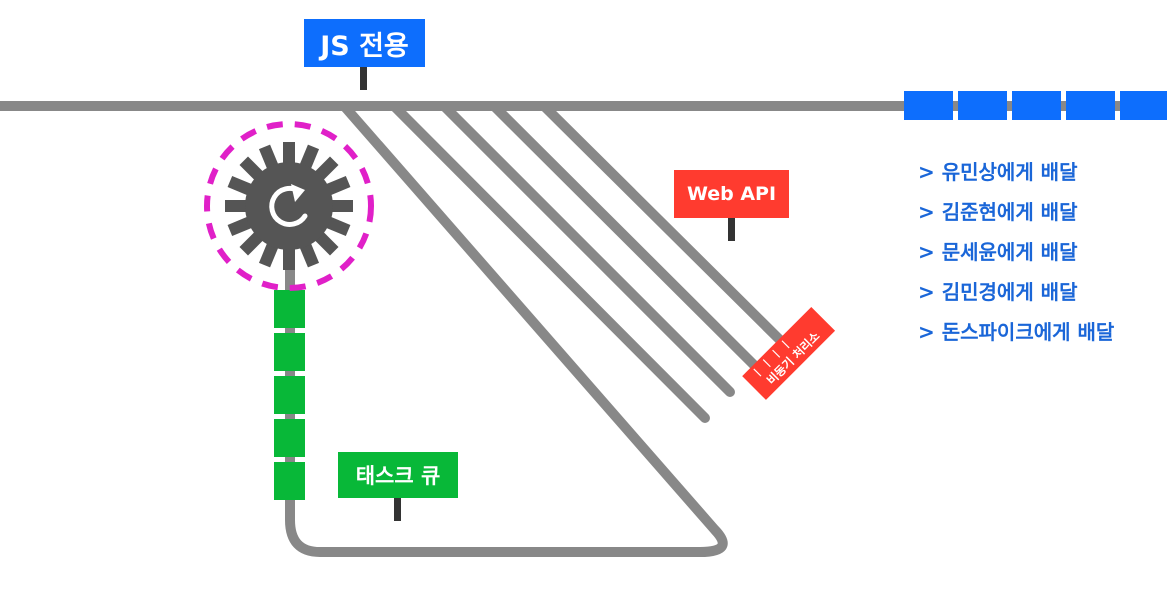  I want to click on web-api-sign-post, so click(731, 229).